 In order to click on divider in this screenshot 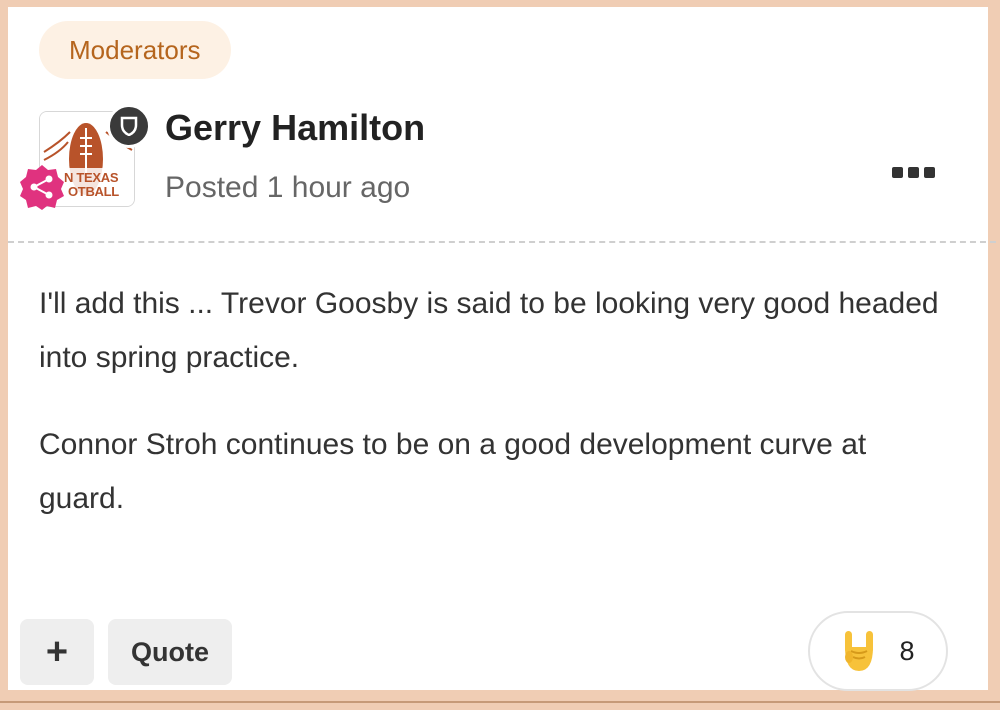, I will do `click(502, 242)`.